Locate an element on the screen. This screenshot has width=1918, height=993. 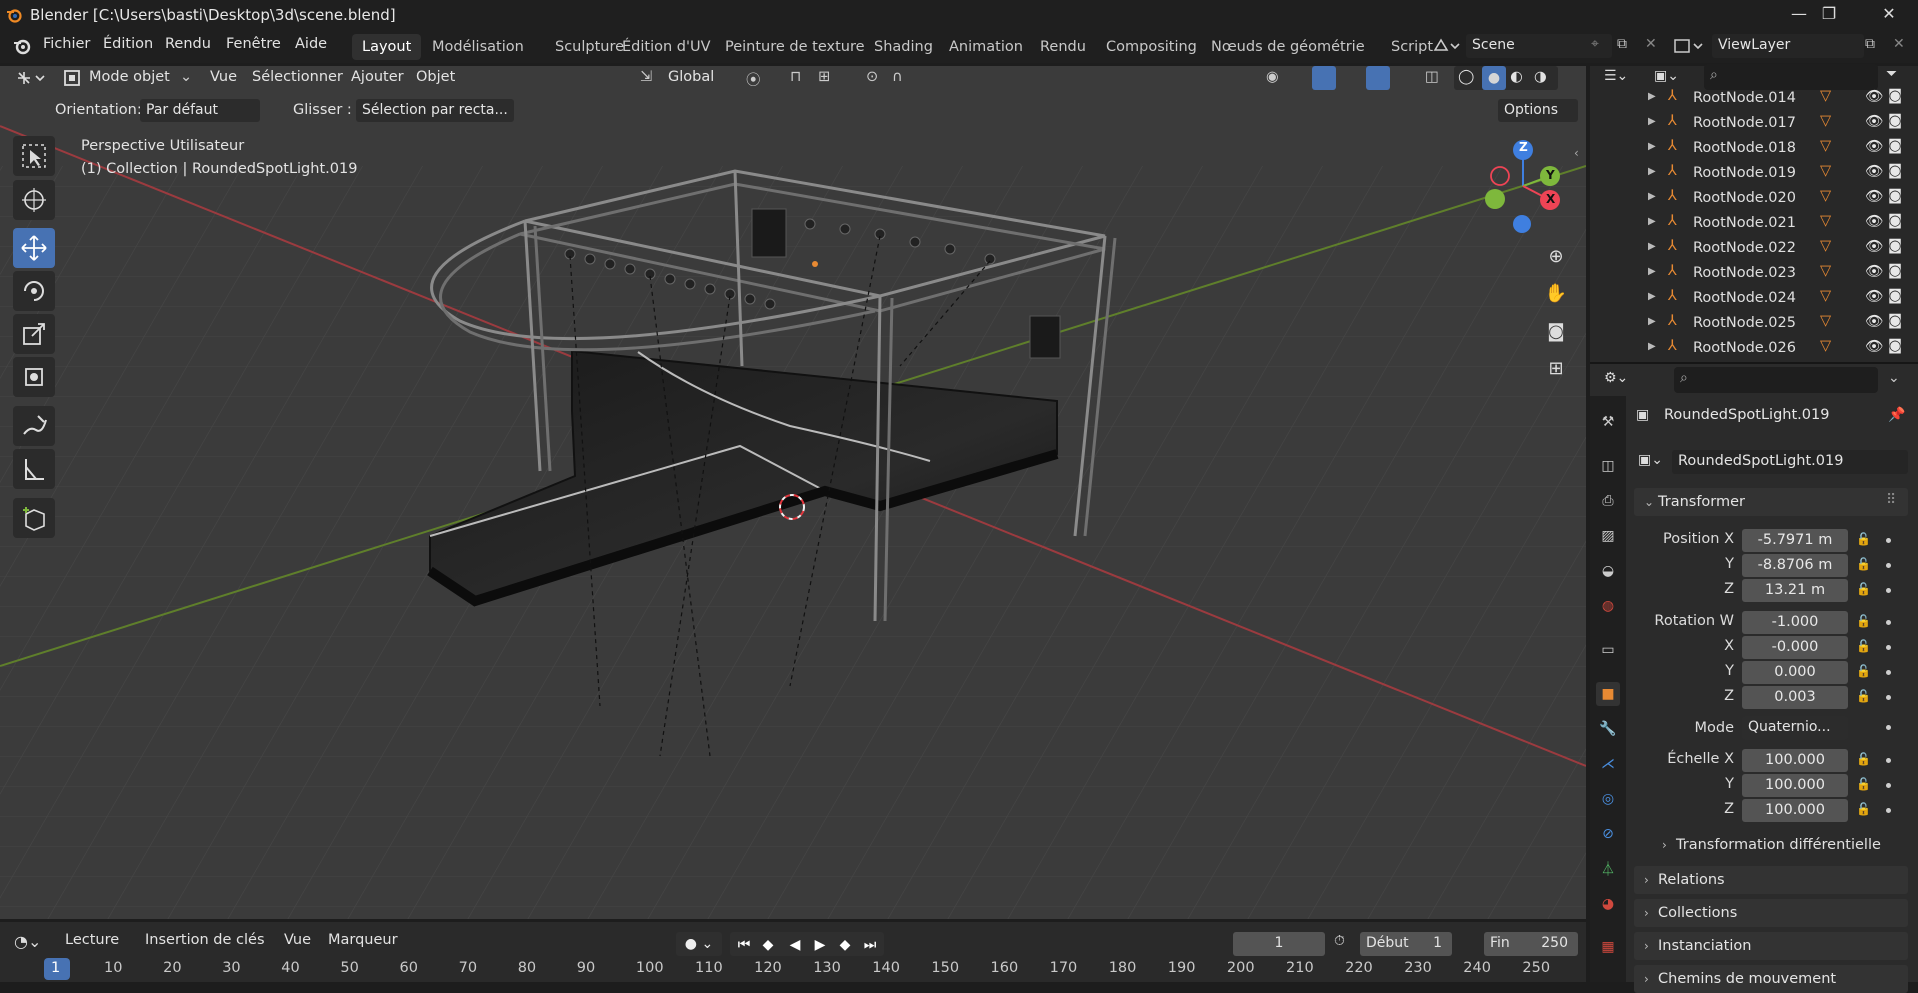
overlay-toggle-button is located at coordinates (1378, 78).